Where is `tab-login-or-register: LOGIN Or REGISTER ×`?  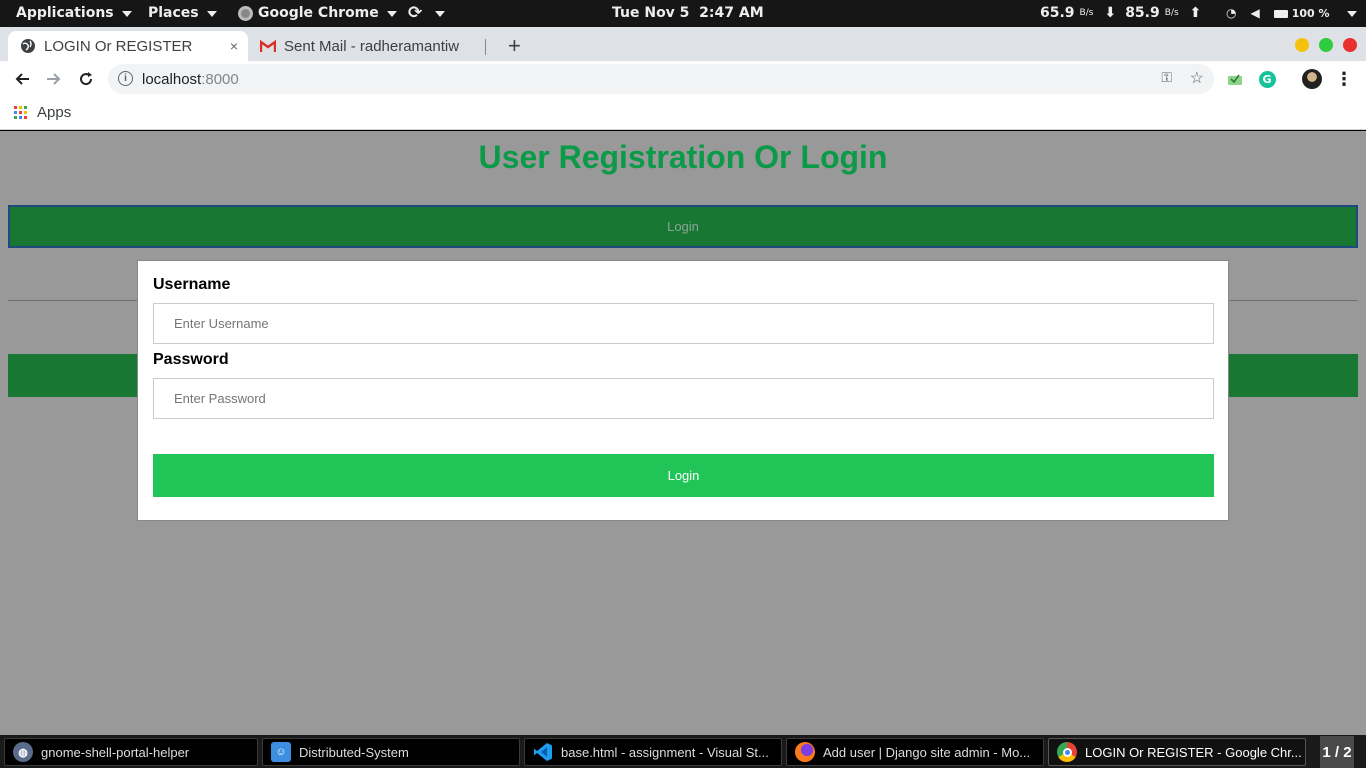
tab-login-or-register: LOGIN Or REGISTER × is located at coordinates (128, 46).